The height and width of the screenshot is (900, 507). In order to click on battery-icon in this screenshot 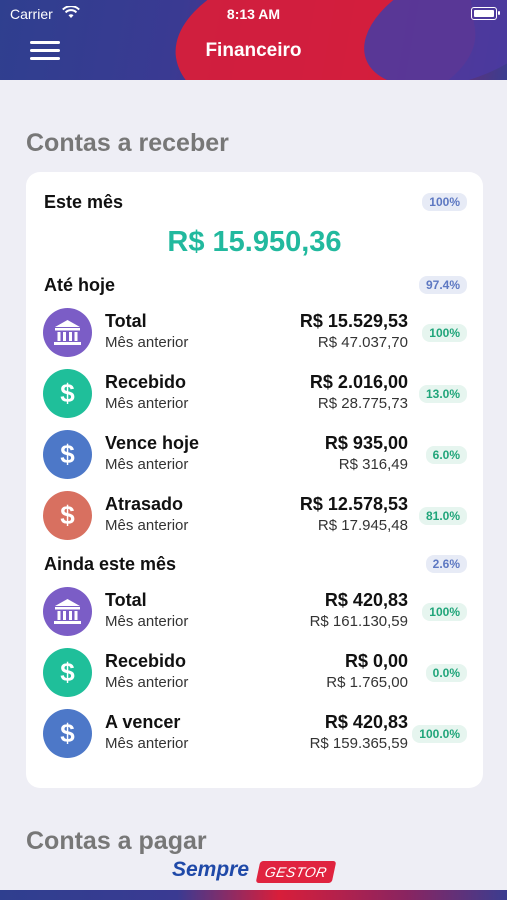, I will do `click(485, 13)`.